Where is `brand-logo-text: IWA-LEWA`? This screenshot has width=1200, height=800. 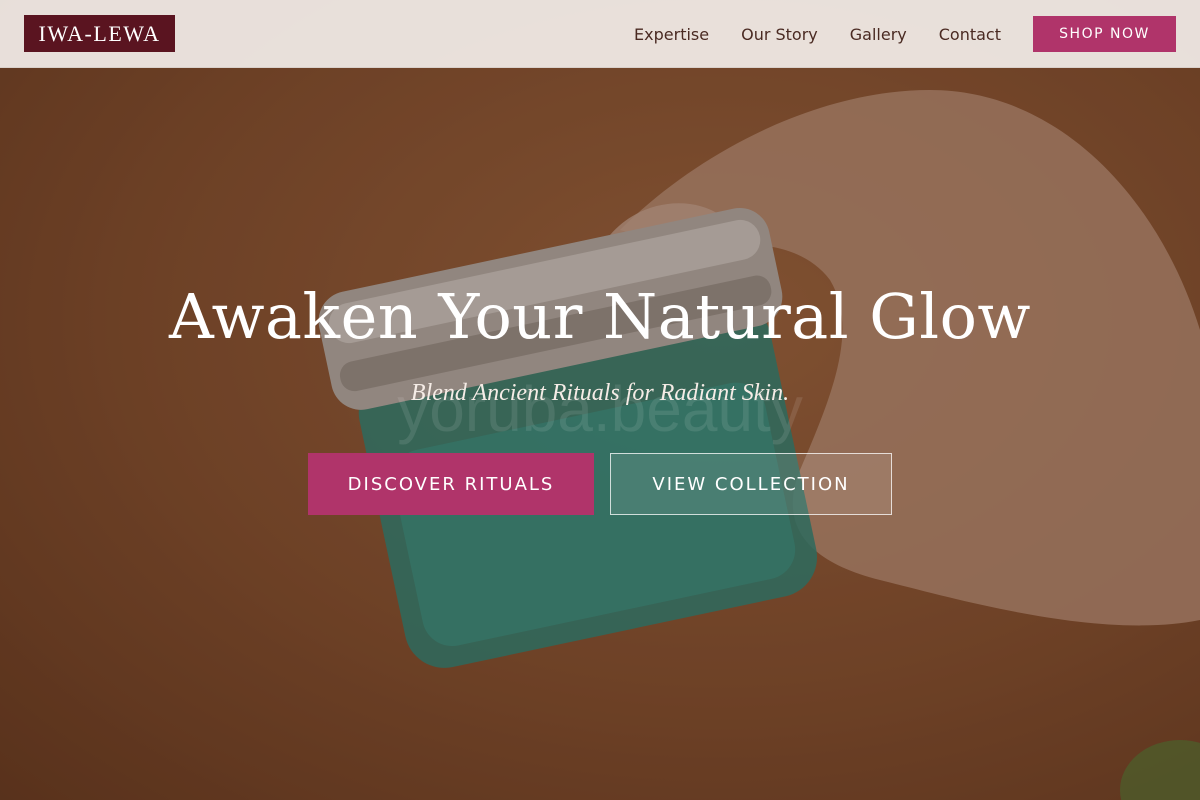
brand-logo-text: IWA-LEWA is located at coordinates (99, 33).